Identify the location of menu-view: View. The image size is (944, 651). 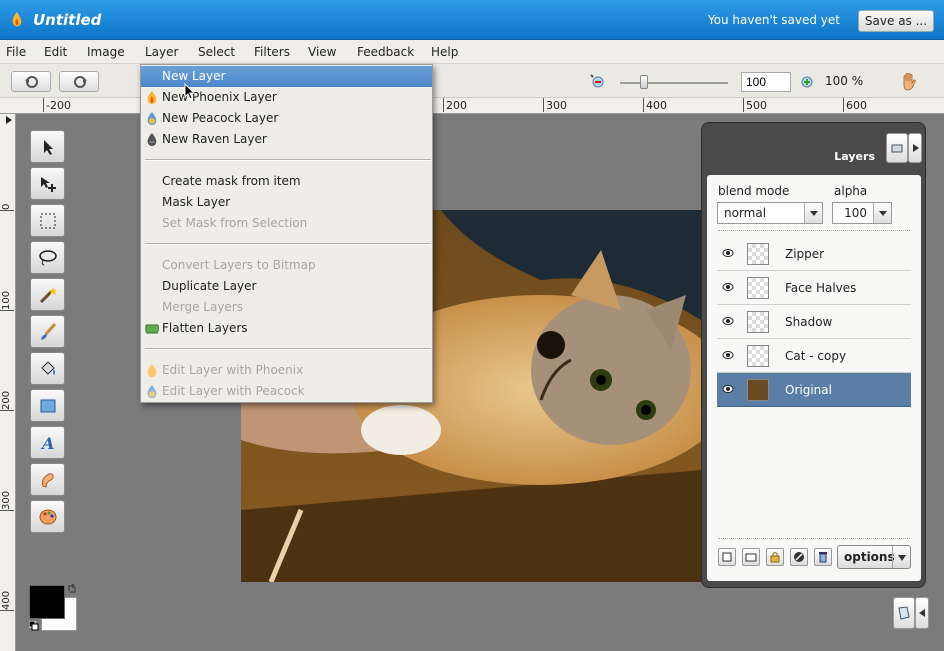
(322, 52).